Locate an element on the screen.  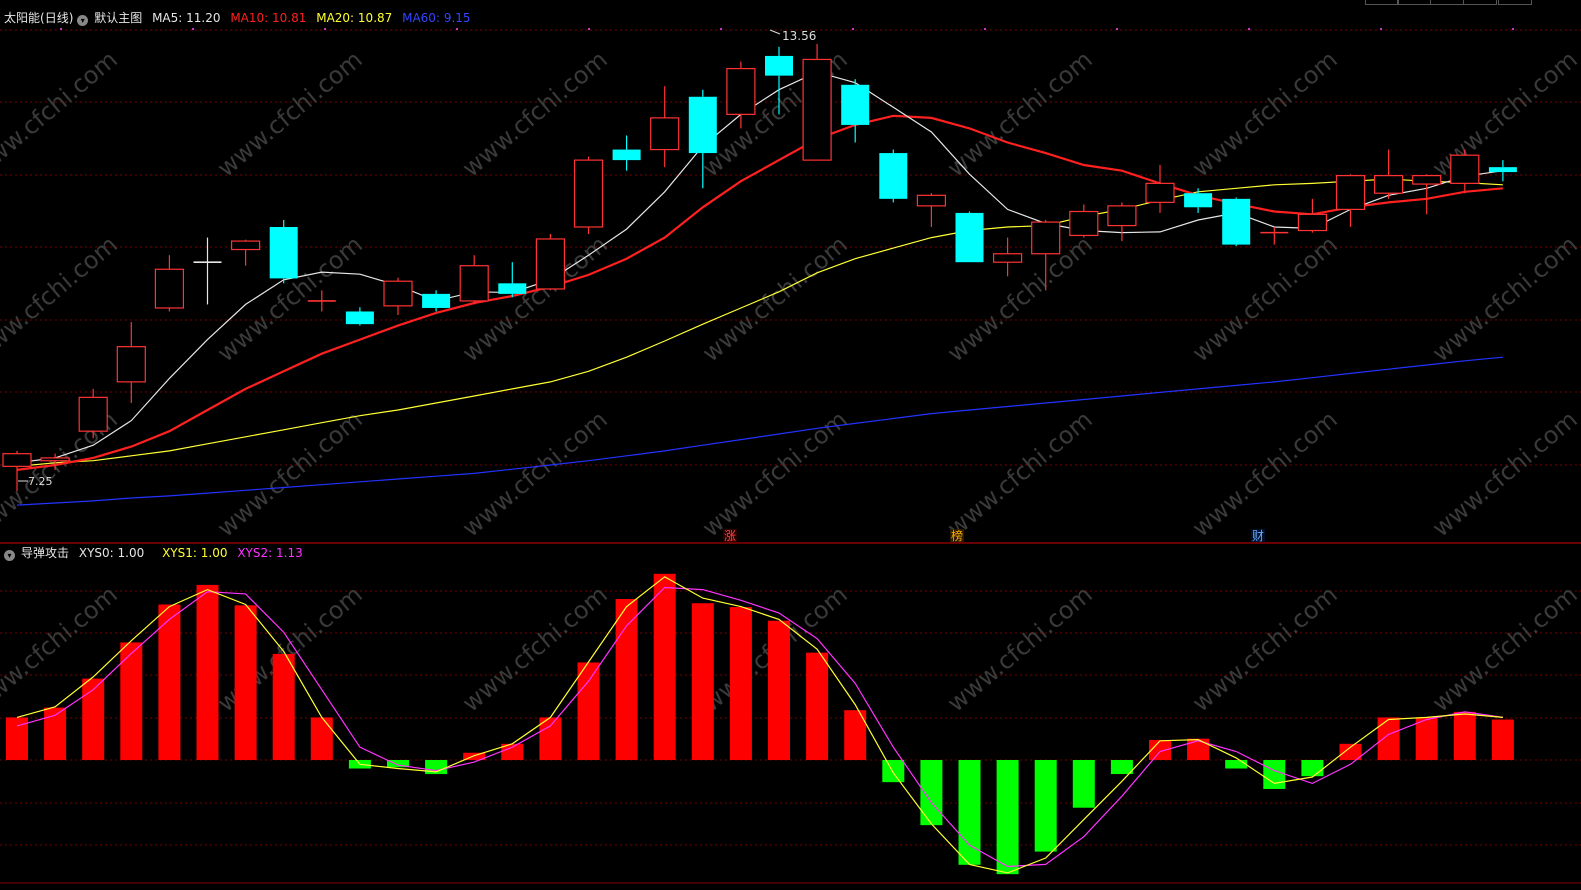
high-price-label: 13.56 is located at coordinates (799, 36).